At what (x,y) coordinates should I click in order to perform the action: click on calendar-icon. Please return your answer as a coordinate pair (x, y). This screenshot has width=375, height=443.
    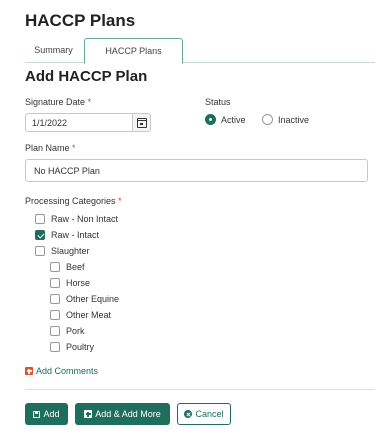
    Looking at the image, I should click on (141, 122).